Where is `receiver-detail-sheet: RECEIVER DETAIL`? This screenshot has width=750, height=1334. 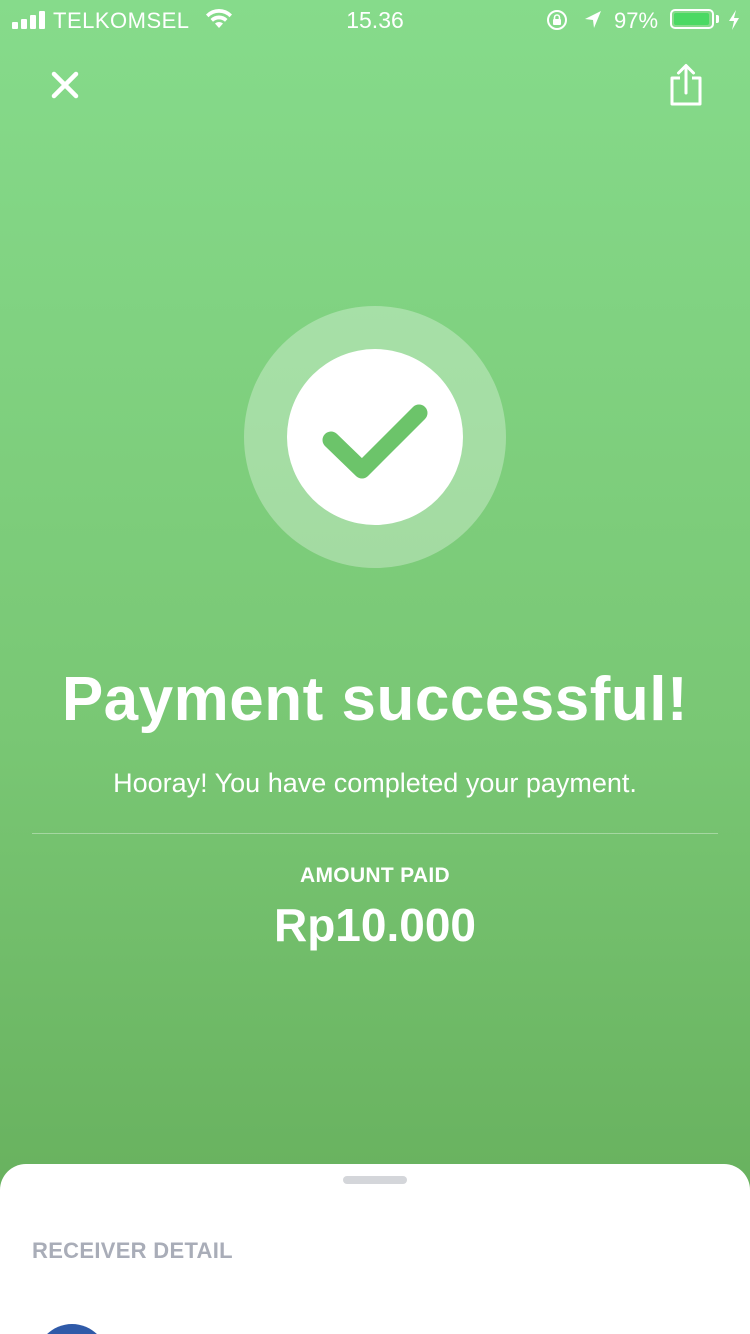 receiver-detail-sheet: RECEIVER DETAIL is located at coordinates (375, 1249).